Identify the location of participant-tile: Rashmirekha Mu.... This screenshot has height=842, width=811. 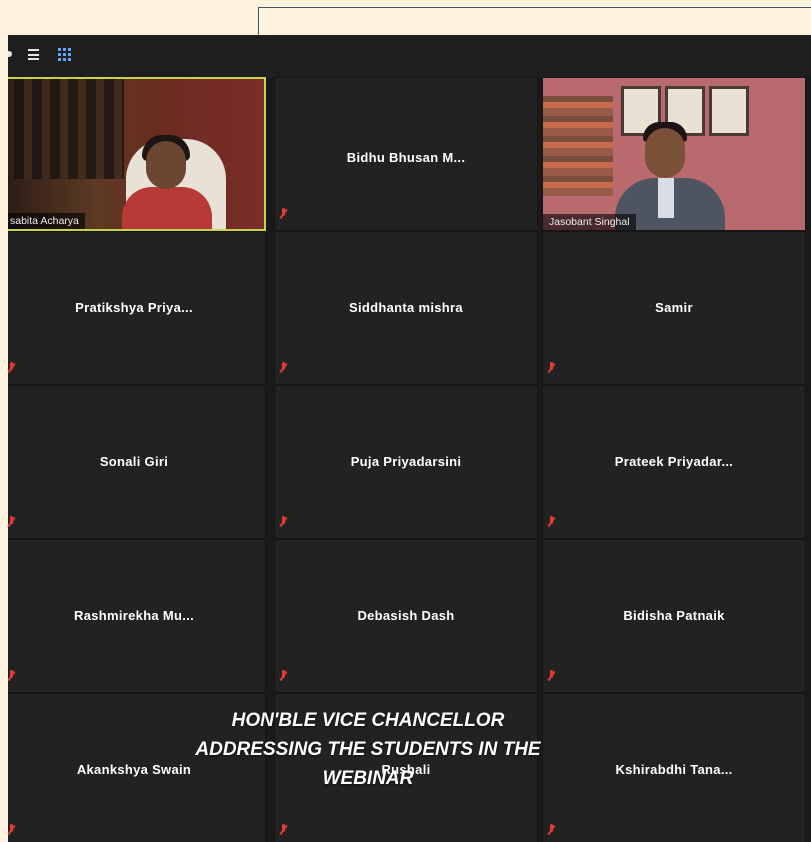
(137, 616).